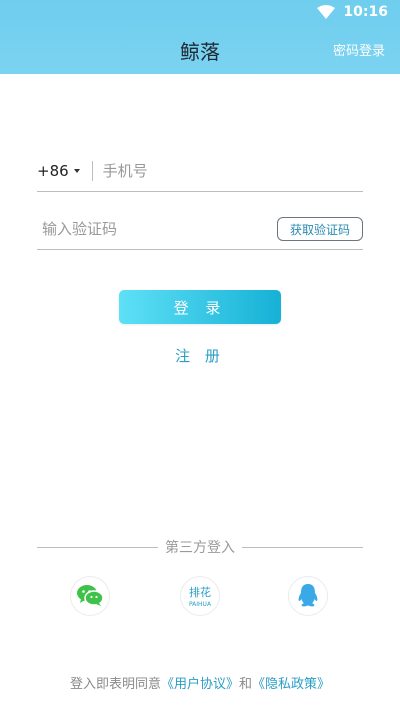  Describe the element at coordinates (200, 37) in the screenshot. I see `app-header: 10:16 鲸落 密码登录` at that location.